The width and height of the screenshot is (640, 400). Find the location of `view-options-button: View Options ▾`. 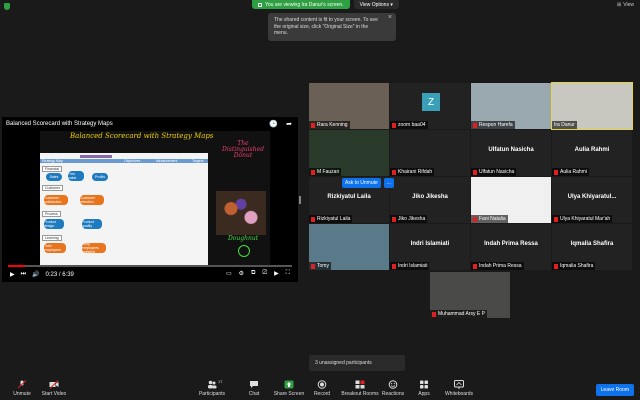

view-options-button: View Options ▾ is located at coordinates (376, 4).